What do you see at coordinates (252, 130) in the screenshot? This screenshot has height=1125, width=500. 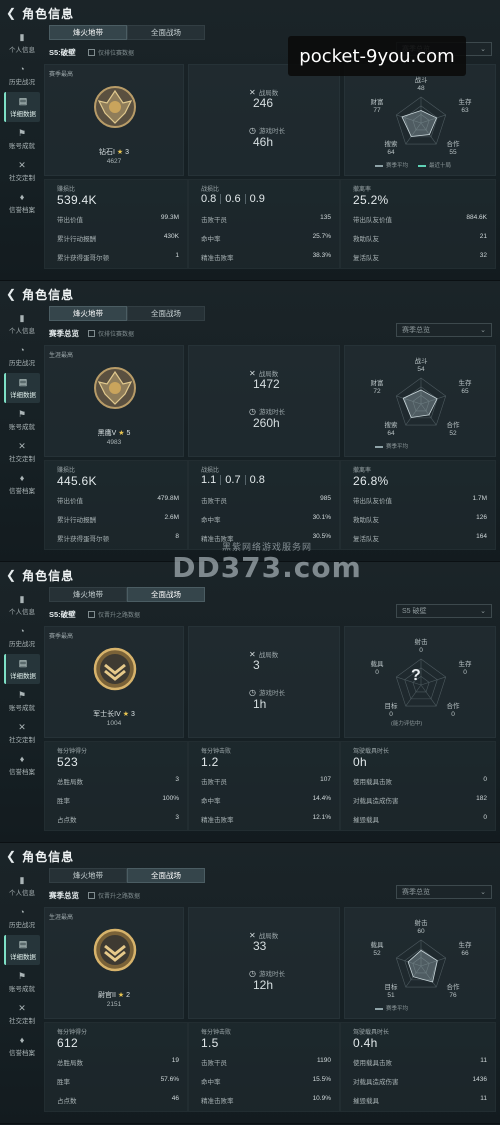 I see `clock-icon: ◷` at bounding box center [252, 130].